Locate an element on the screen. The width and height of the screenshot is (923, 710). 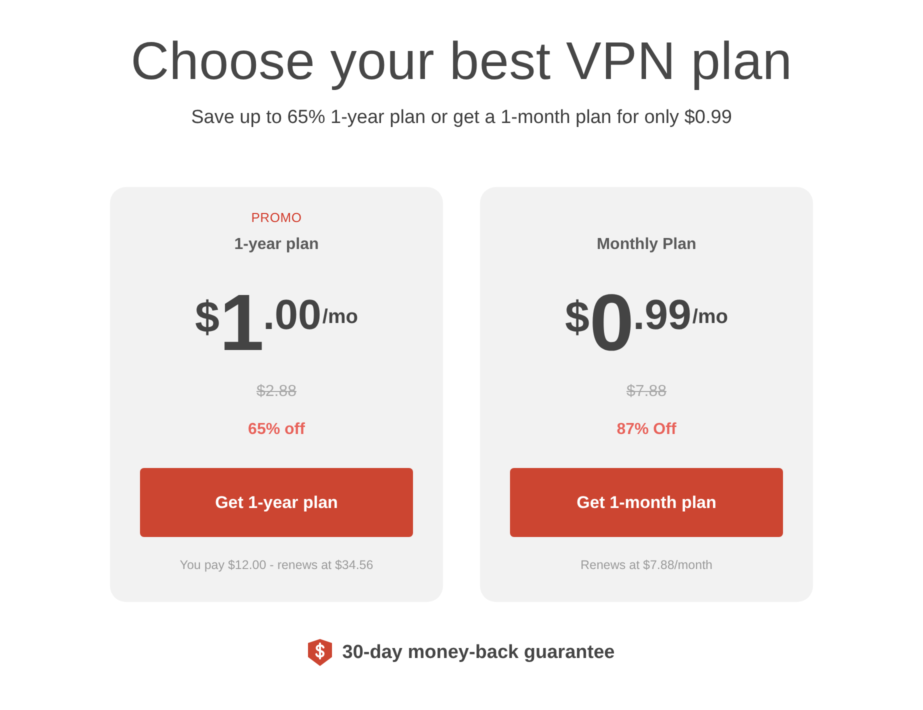
discount-label: 87% Off is located at coordinates (646, 430).